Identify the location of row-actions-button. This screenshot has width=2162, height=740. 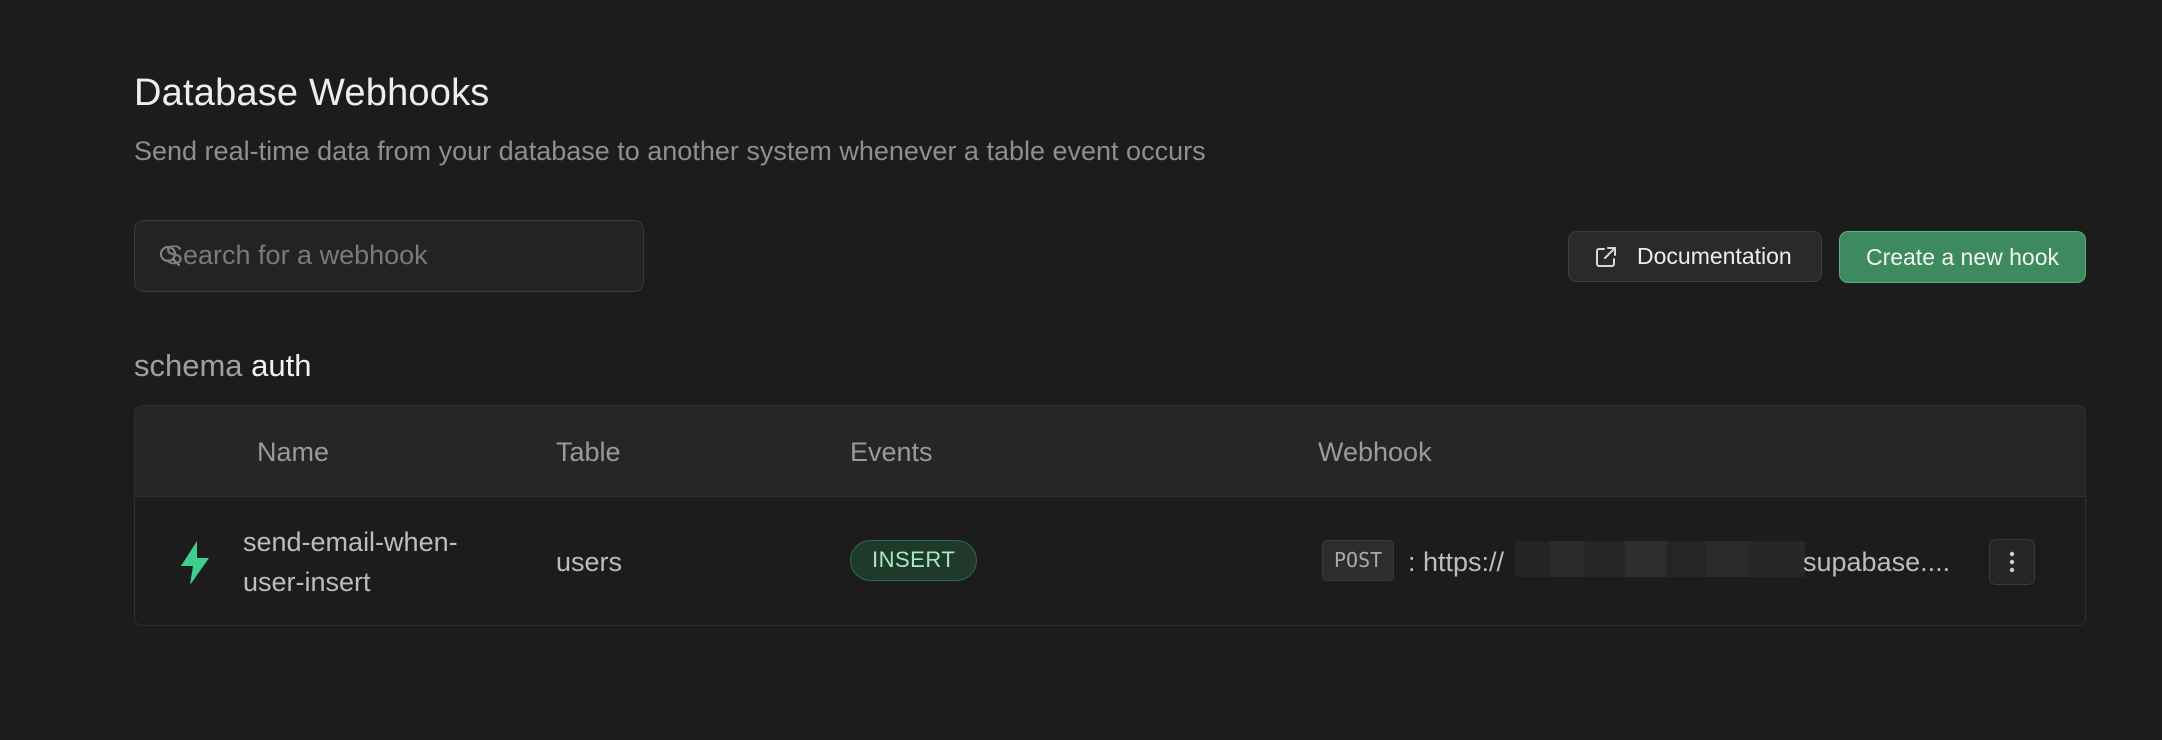
(2012, 562).